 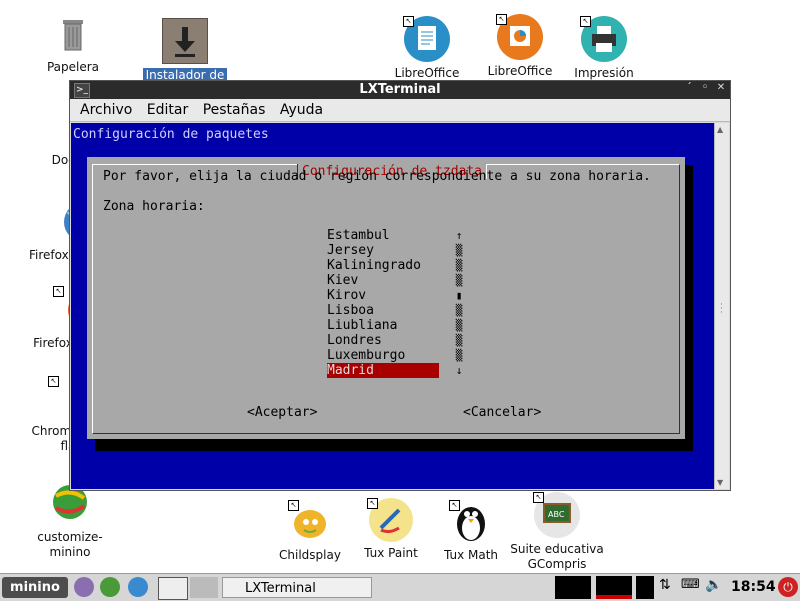 What do you see at coordinates (234, 110) in the screenshot?
I see `menu-pestanas: Pestañas` at bounding box center [234, 110].